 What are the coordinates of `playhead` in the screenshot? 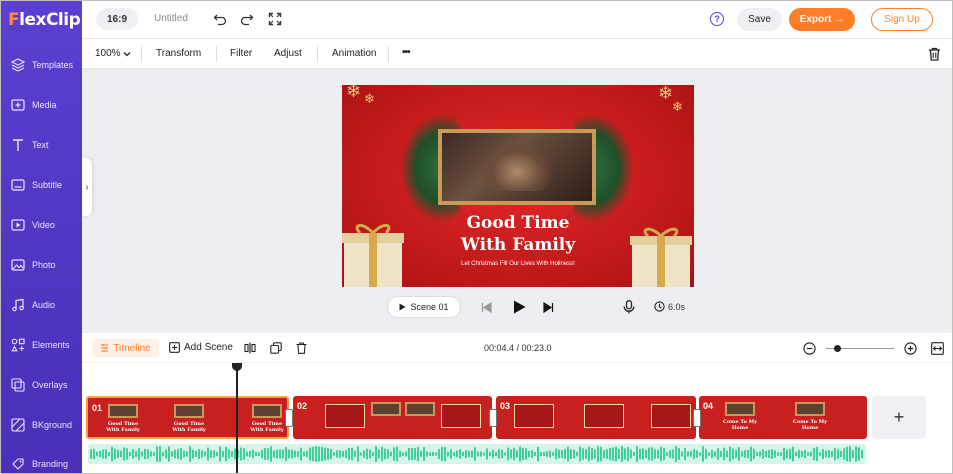 It's located at (237, 418).